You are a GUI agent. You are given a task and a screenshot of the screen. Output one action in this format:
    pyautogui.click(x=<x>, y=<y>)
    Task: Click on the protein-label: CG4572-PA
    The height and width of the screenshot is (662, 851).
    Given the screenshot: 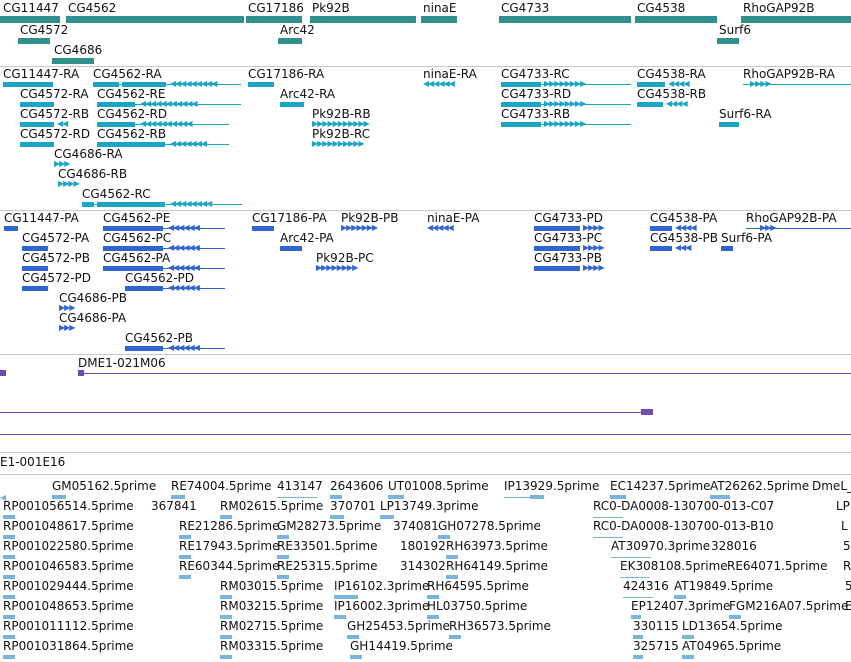 What is the action you would take?
    pyautogui.click(x=55, y=238)
    